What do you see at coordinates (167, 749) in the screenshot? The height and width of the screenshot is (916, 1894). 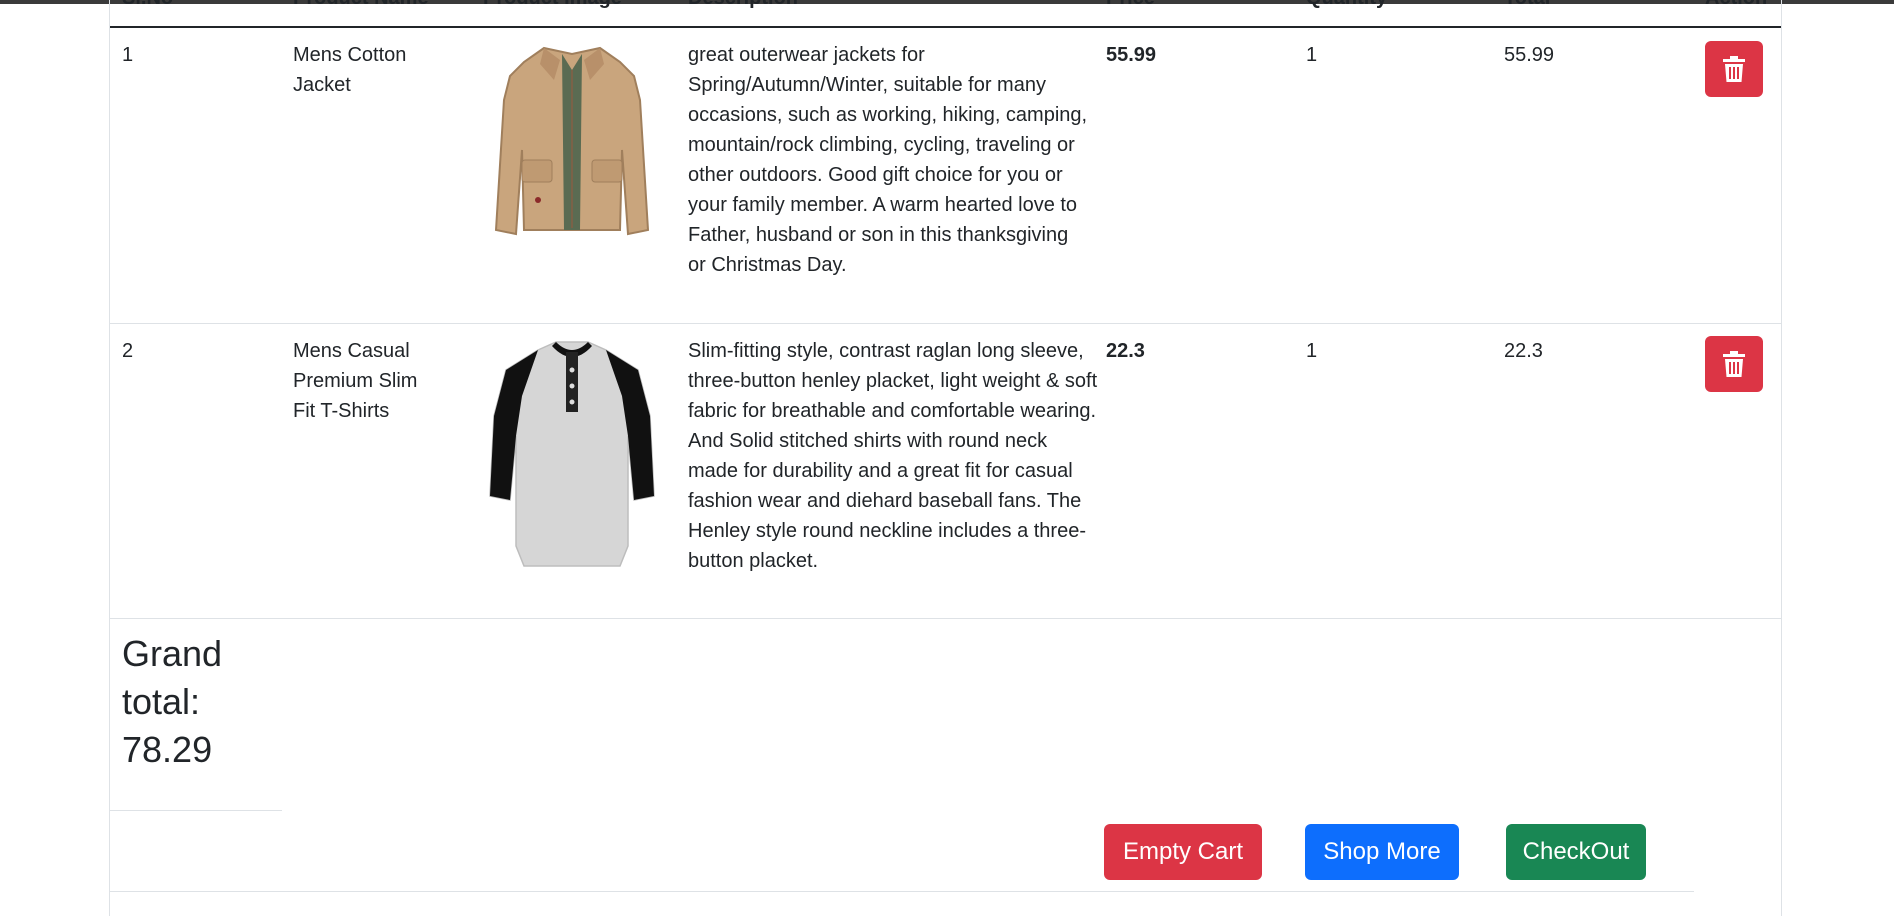 I see `grand-total-value: 78.29` at bounding box center [167, 749].